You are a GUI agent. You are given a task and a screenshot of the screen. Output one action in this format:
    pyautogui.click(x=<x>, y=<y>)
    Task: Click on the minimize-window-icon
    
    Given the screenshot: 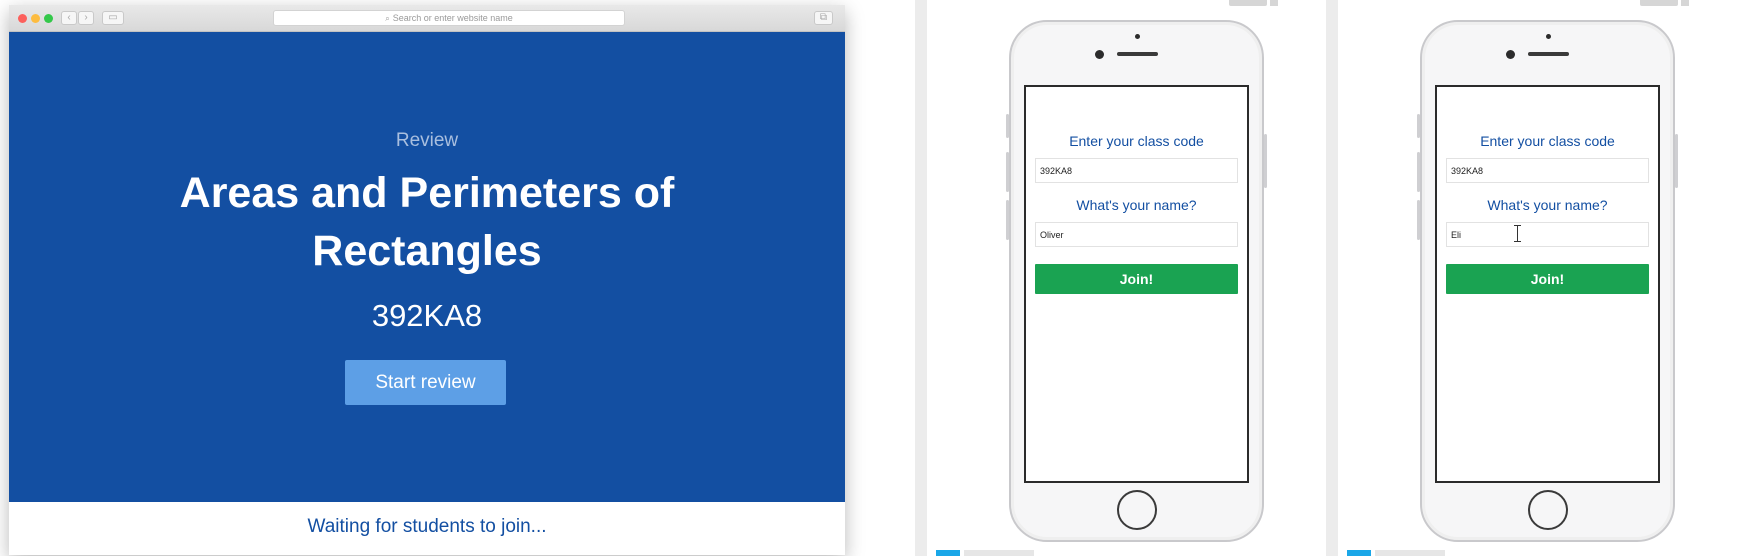 What is the action you would take?
    pyautogui.click(x=35, y=18)
    